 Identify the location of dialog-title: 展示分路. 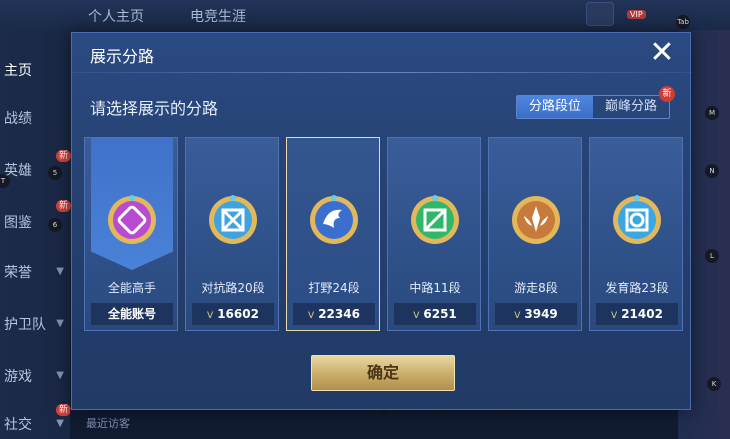
(122, 56).